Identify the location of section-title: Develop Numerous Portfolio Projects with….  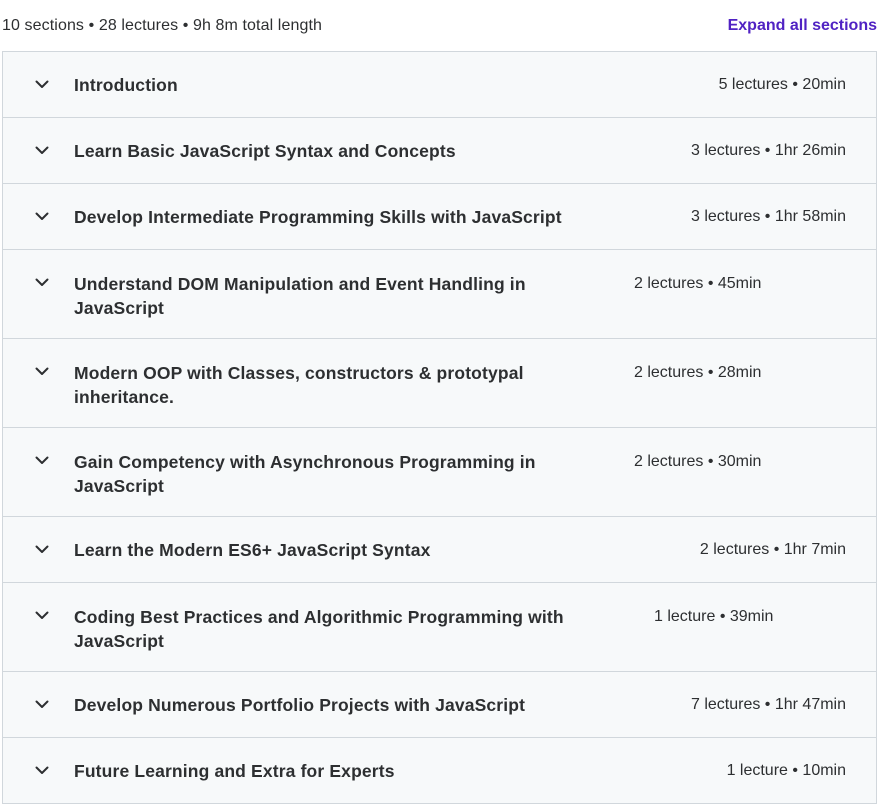
(300, 704).